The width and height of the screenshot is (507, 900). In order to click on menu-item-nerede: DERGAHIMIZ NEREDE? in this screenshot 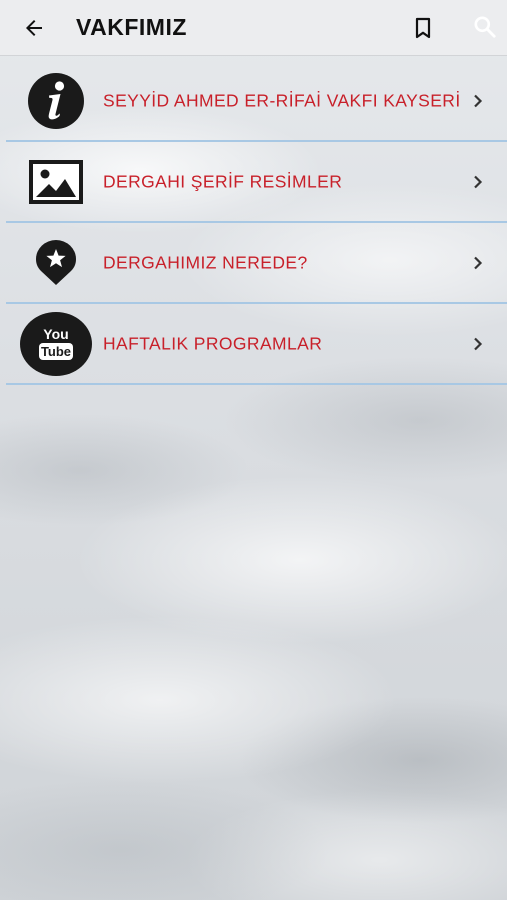, I will do `click(256, 263)`.